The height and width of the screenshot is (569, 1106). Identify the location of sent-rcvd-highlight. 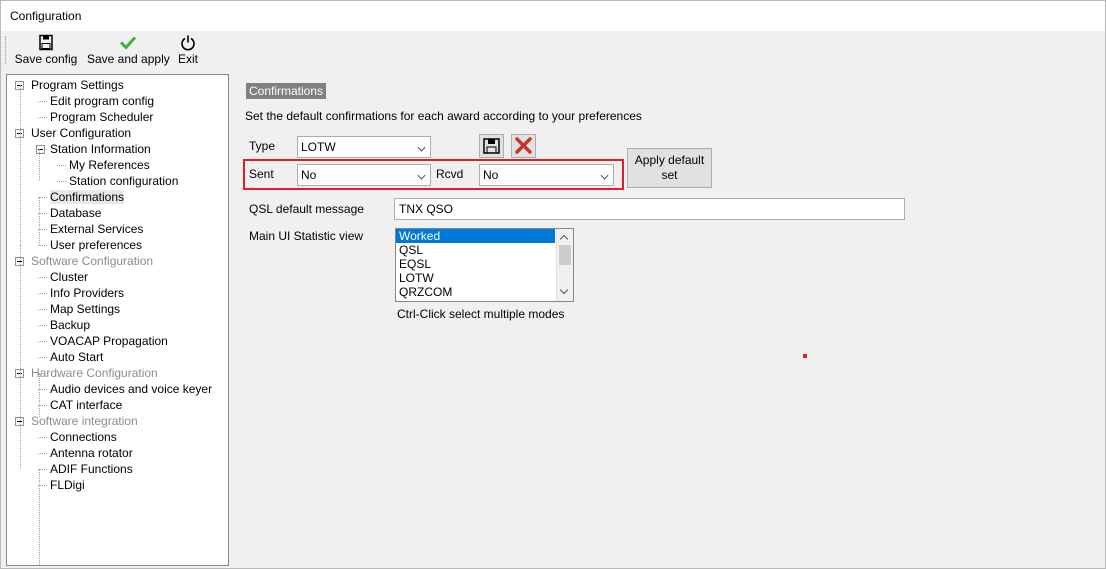
(433, 174).